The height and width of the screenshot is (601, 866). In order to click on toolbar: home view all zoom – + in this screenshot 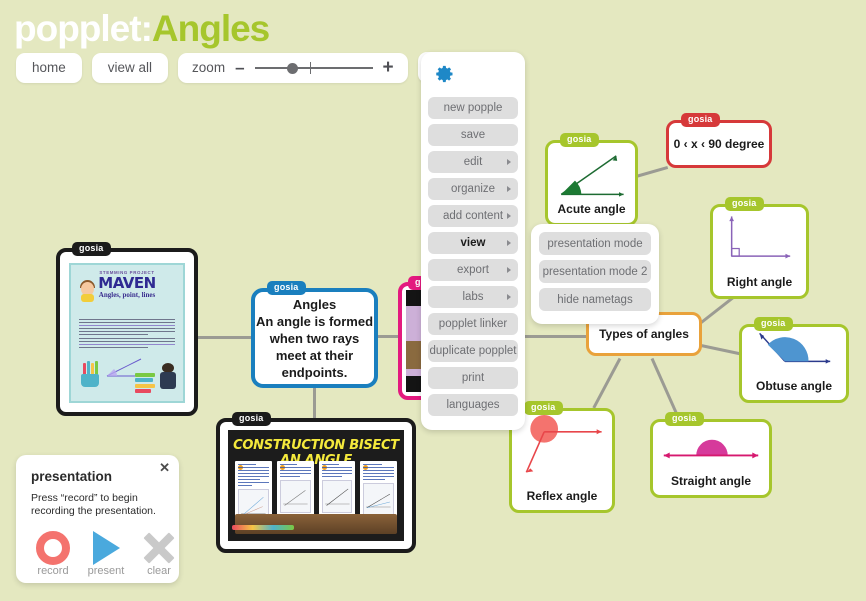, I will do `click(232, 67)`.